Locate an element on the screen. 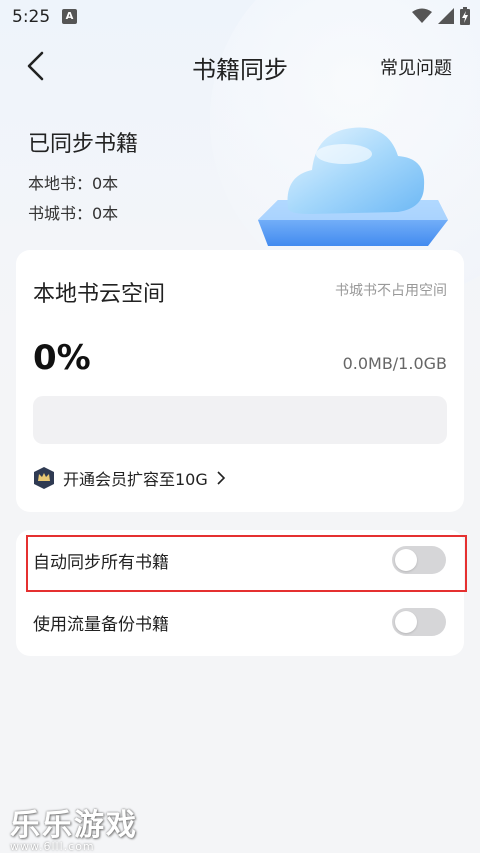 The width and height of the screenshot is (480, 853). vip-upgrade-link: 开通会员扩容至10G is located at coordinates (129, 478).